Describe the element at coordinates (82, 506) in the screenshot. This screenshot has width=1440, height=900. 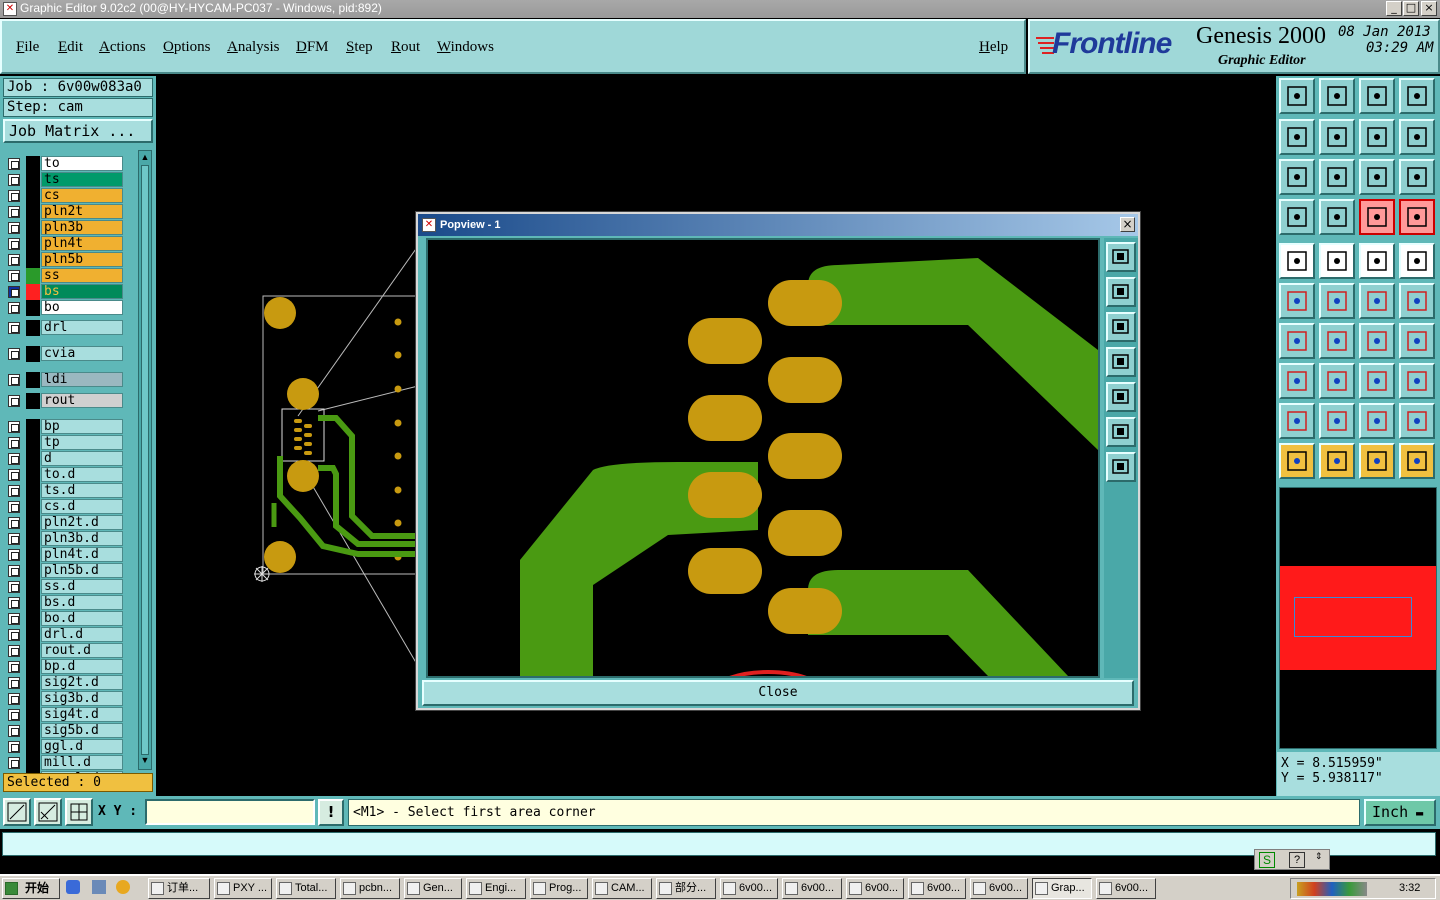
I see `layer-name: cs.d` at that location.